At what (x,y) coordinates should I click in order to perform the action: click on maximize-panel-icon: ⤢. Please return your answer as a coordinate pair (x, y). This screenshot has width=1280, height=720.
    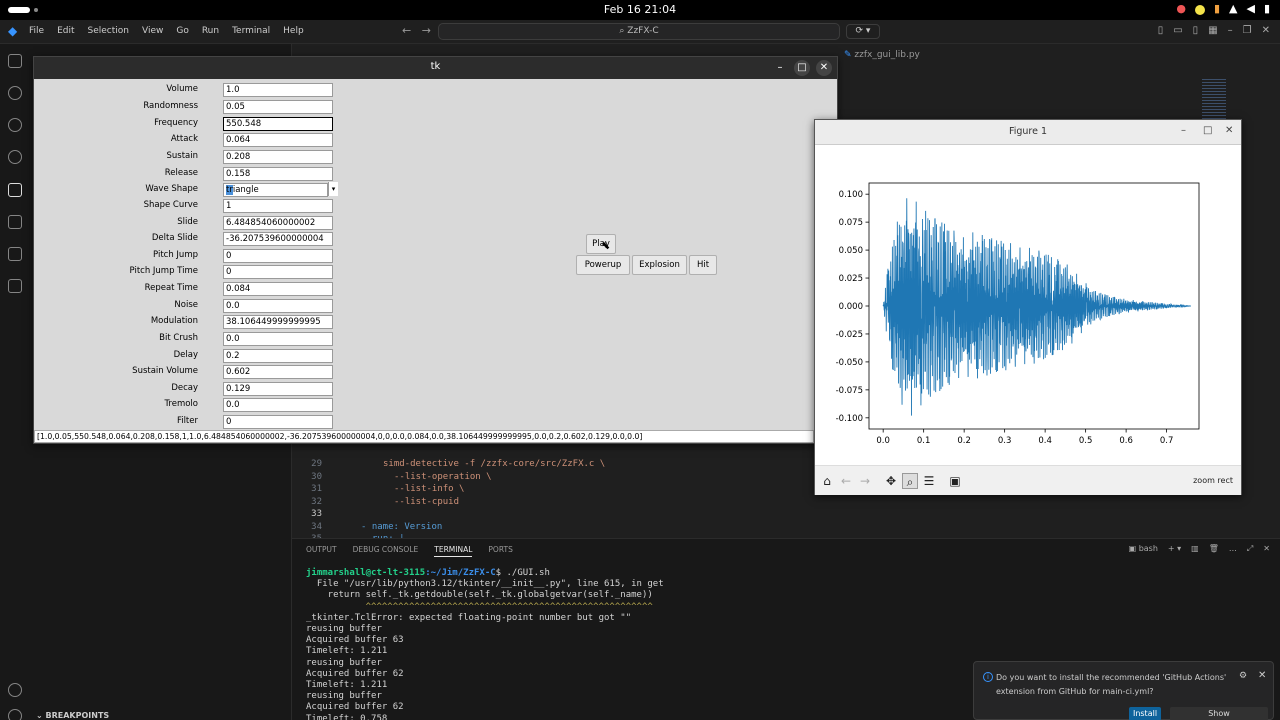
    Looking at the image, I should click on (1250, 549).